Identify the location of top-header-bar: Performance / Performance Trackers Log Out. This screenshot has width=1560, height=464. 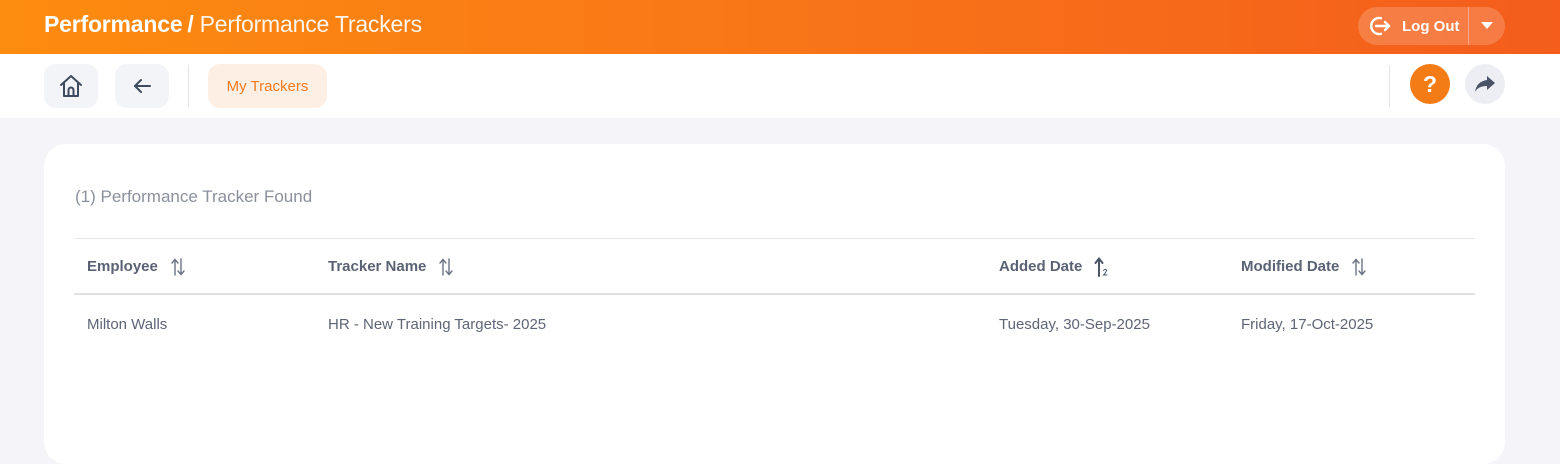
(780, 27).